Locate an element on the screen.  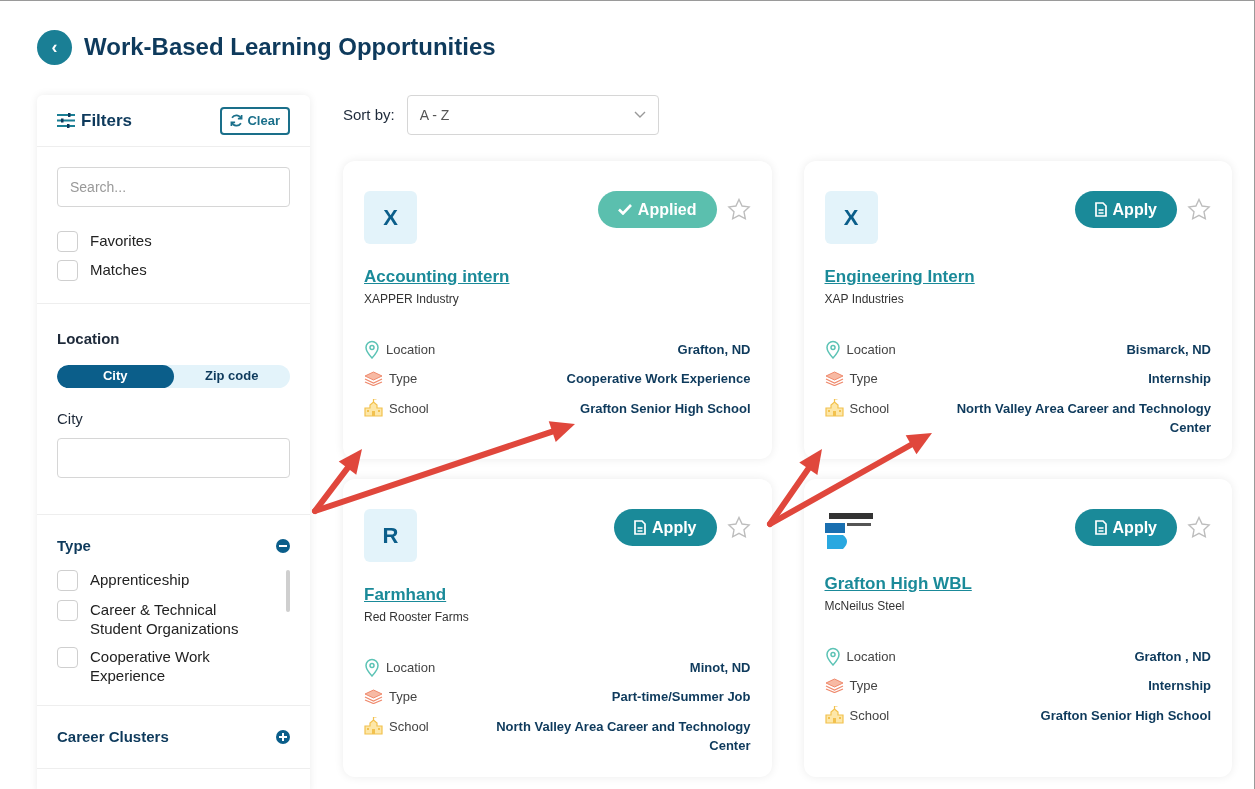
page-title: Work-Based Learning Opportunities is located at coordinates (290, 47).